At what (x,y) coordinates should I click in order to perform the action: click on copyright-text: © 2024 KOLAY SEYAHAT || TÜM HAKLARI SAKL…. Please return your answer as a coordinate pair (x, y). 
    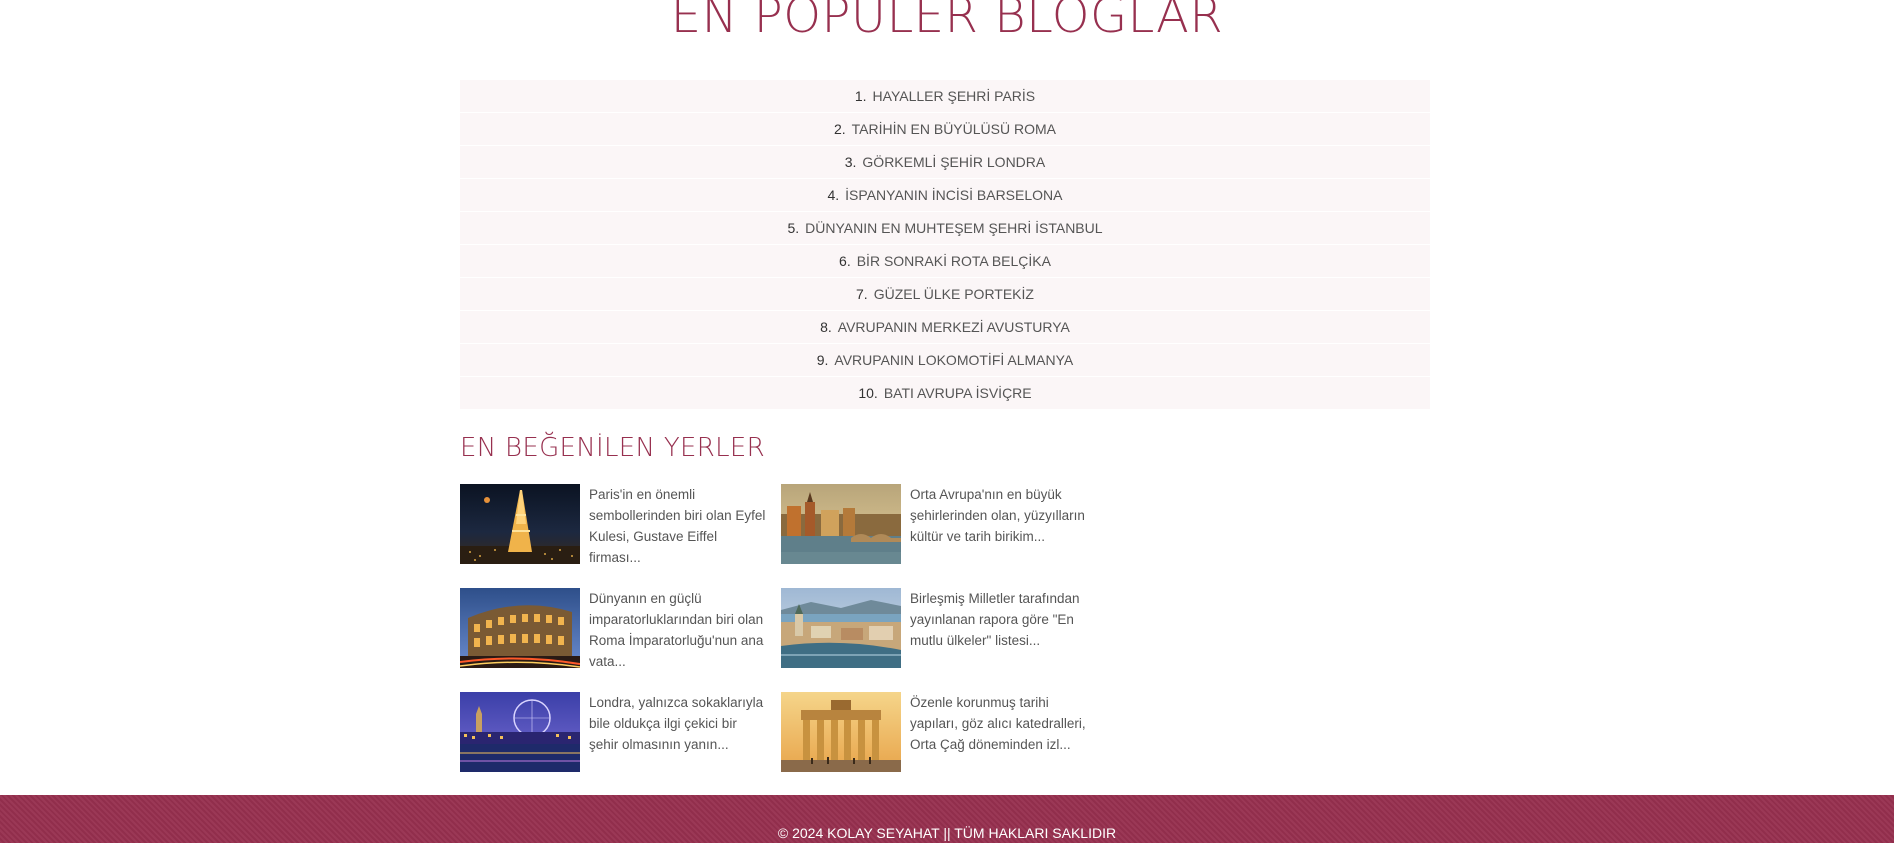
    Looking at the image, I should click on (947, 833).